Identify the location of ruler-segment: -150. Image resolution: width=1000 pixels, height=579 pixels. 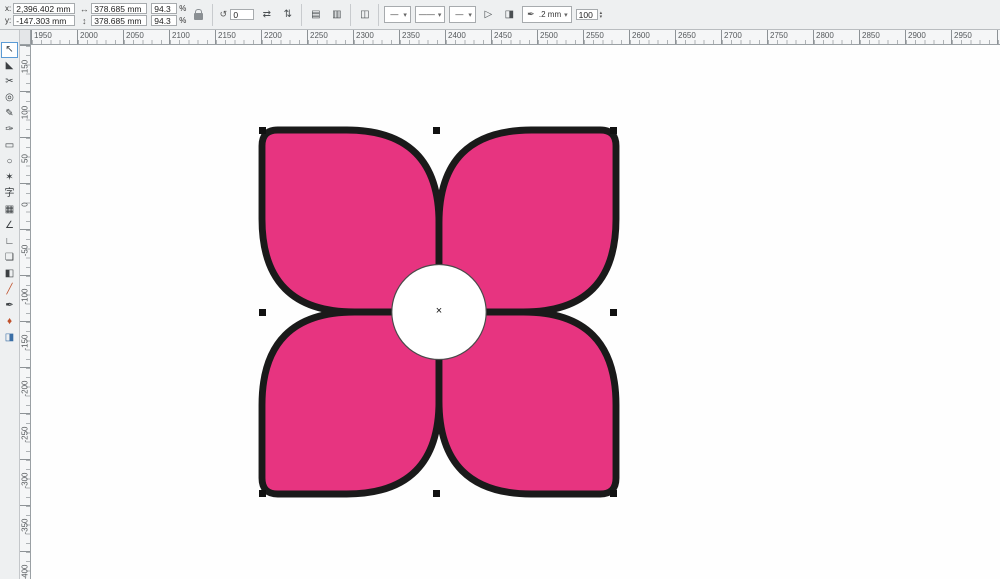
(25, 344).